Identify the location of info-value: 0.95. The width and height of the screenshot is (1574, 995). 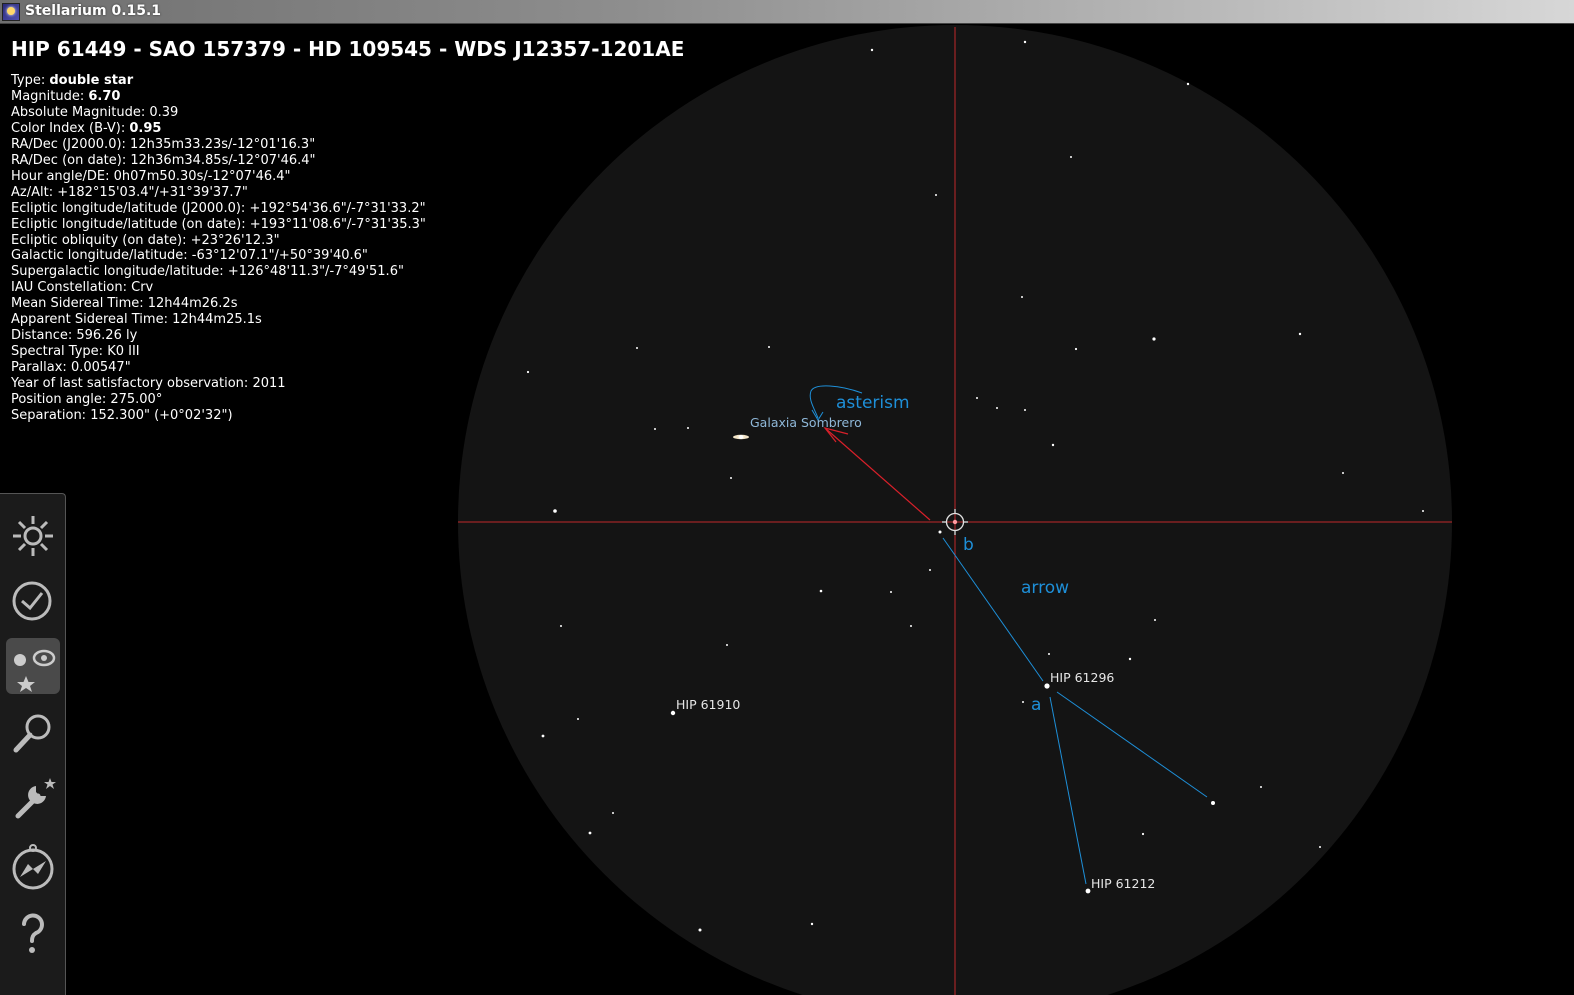
(145, 128).